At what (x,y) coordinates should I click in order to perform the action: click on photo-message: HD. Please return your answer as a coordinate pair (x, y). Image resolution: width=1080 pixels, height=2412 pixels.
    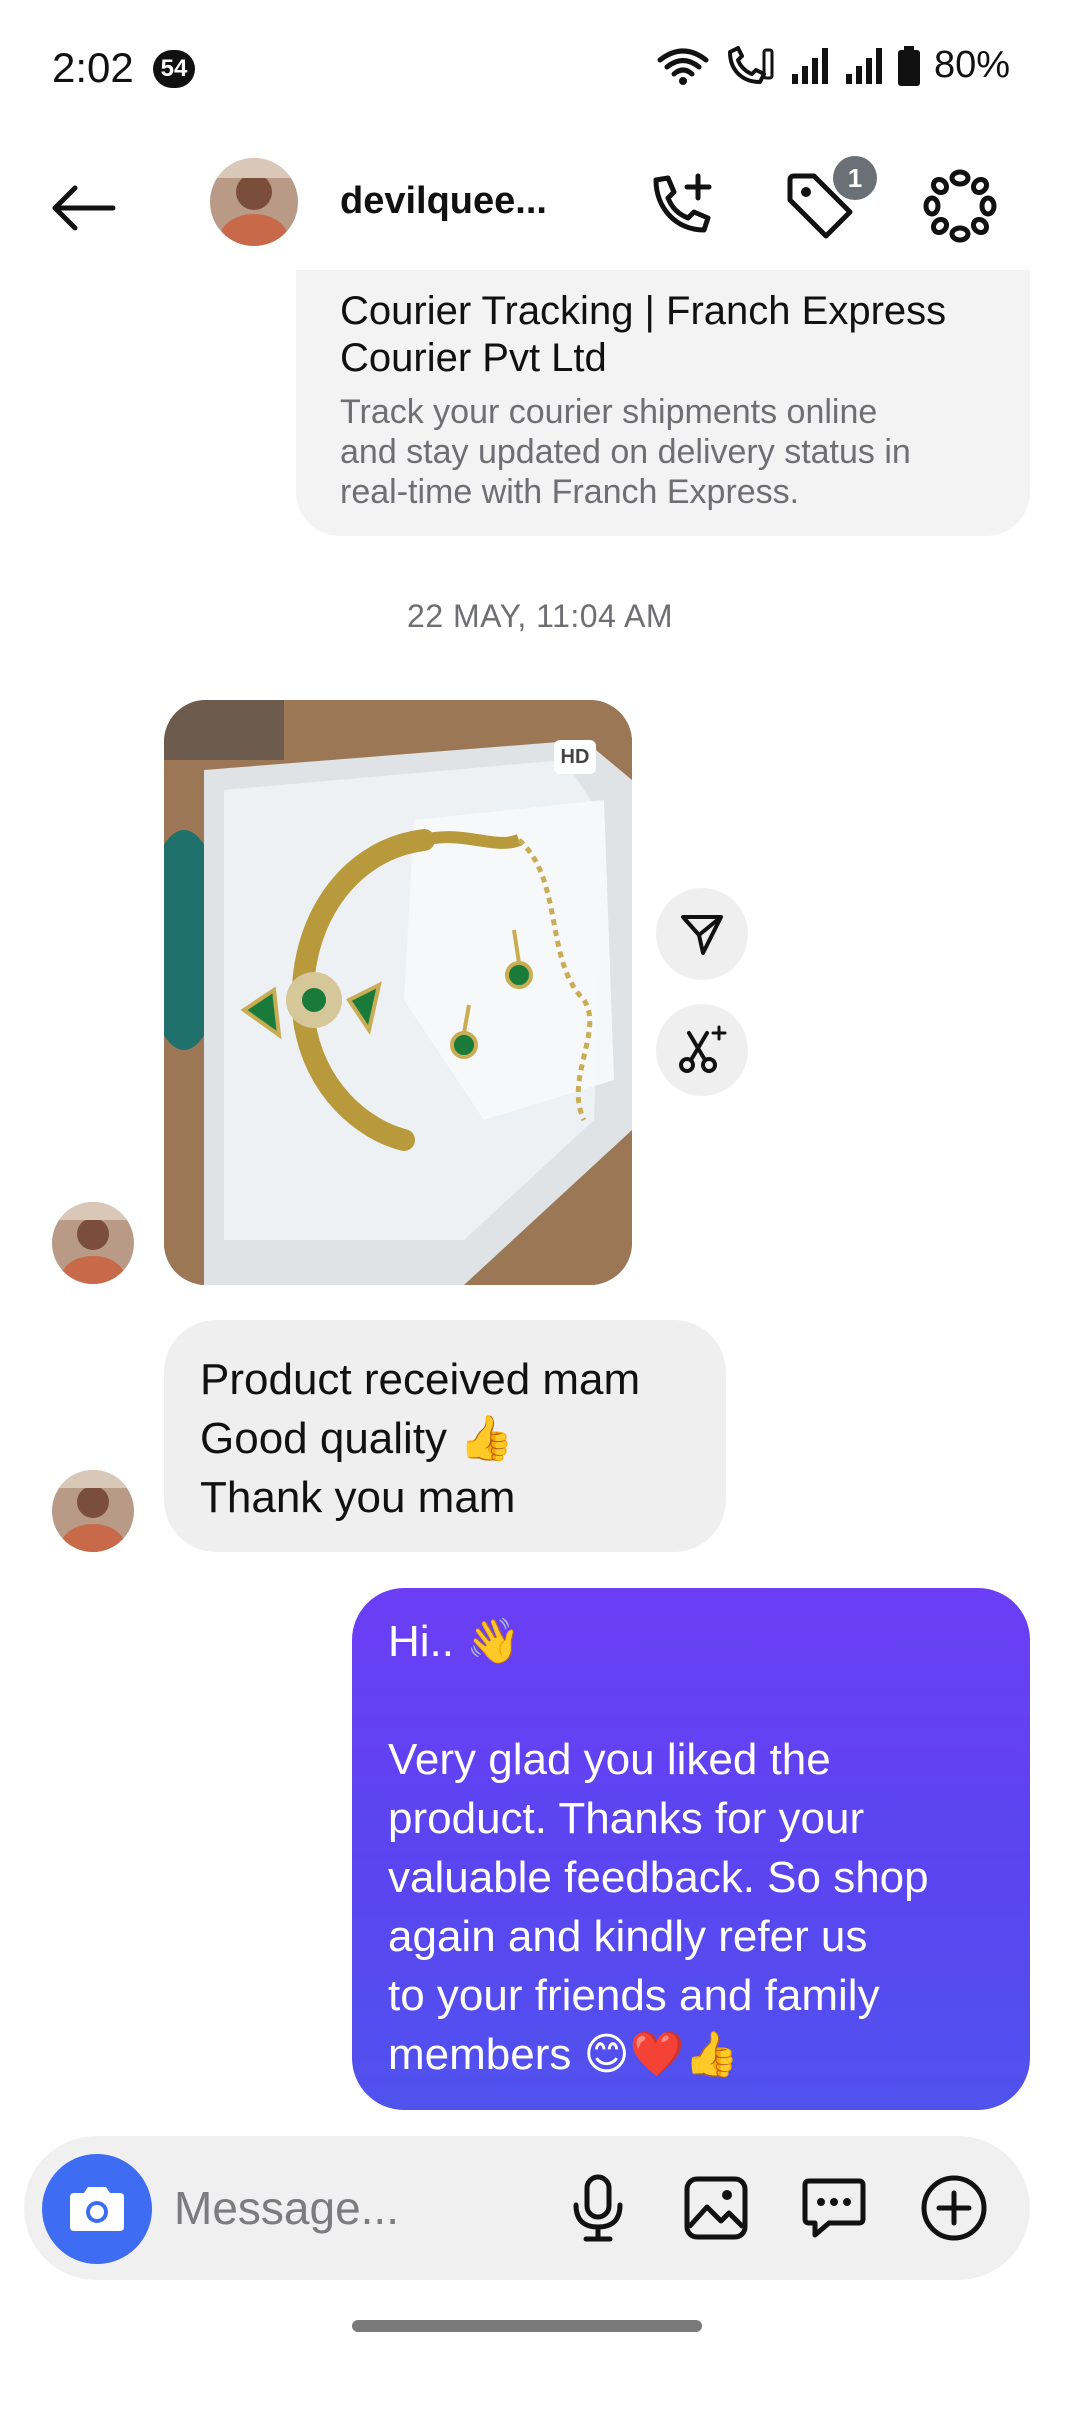
    Looking at the image, I should click on (398, 992).